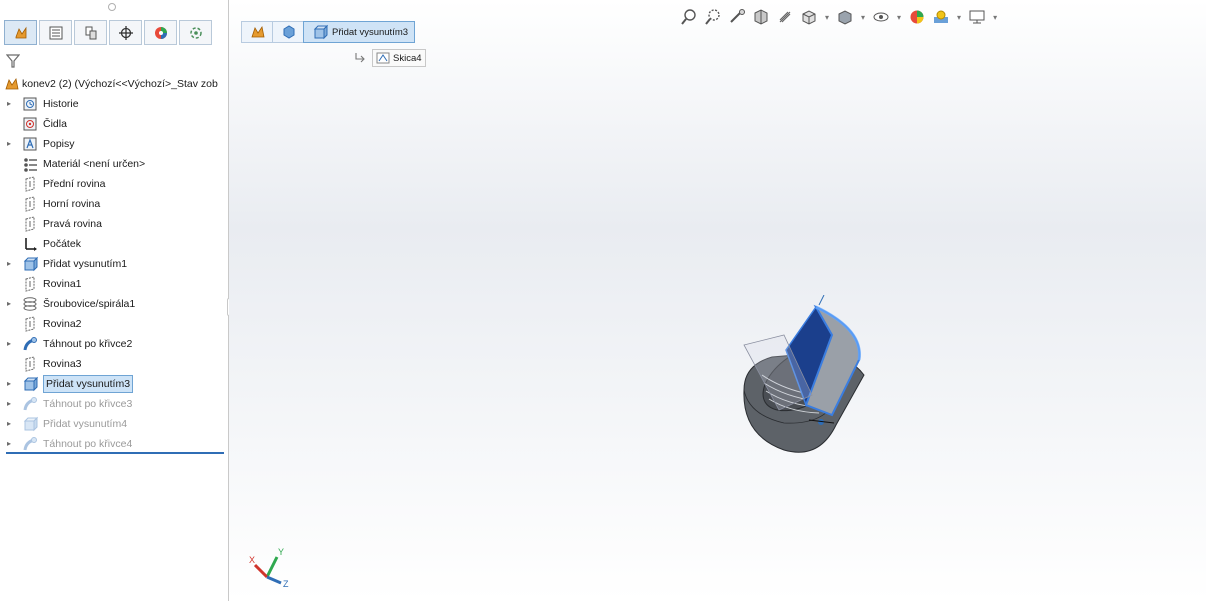  I want to click on tree-item: Pravá rovina, so click(114, 224).